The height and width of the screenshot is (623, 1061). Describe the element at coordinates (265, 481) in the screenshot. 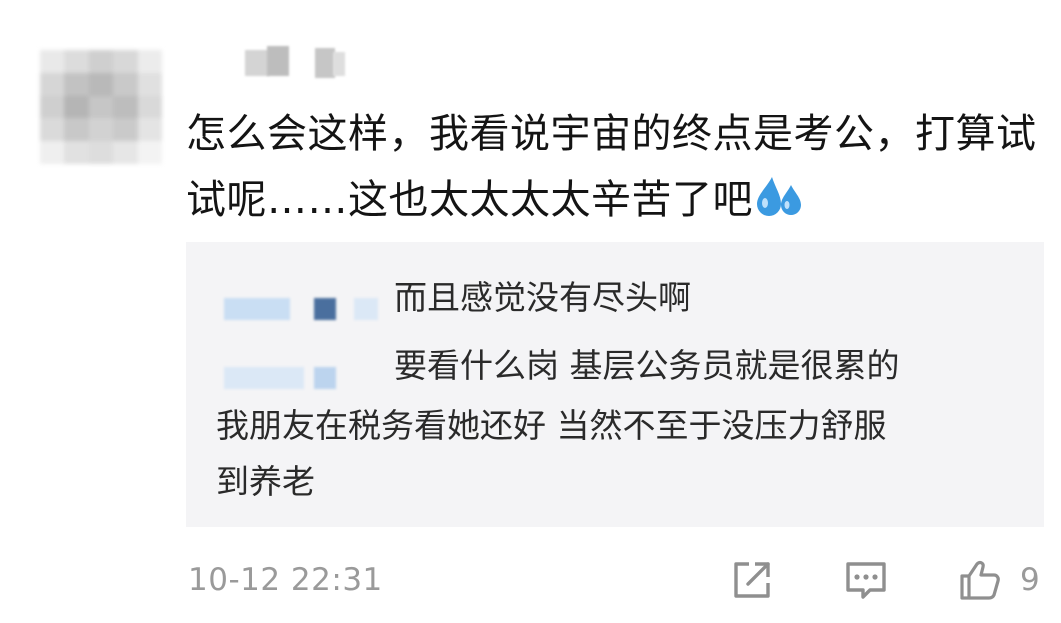

I see `quote-line-4: 到养老` at that location.